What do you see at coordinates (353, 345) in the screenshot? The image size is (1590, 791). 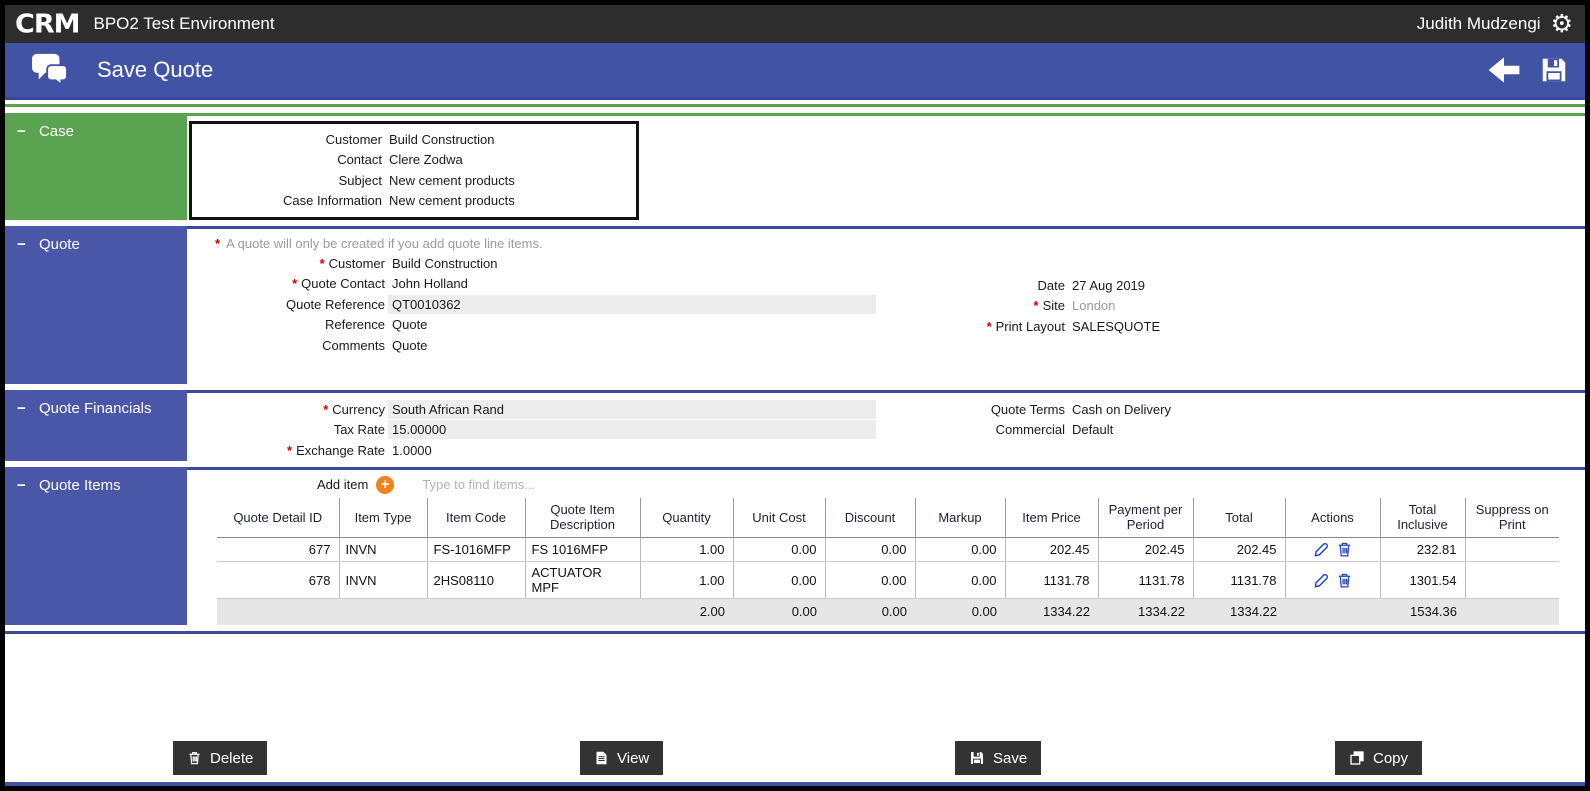 I see `field-label: Comments` at bounding box center [353, 345].